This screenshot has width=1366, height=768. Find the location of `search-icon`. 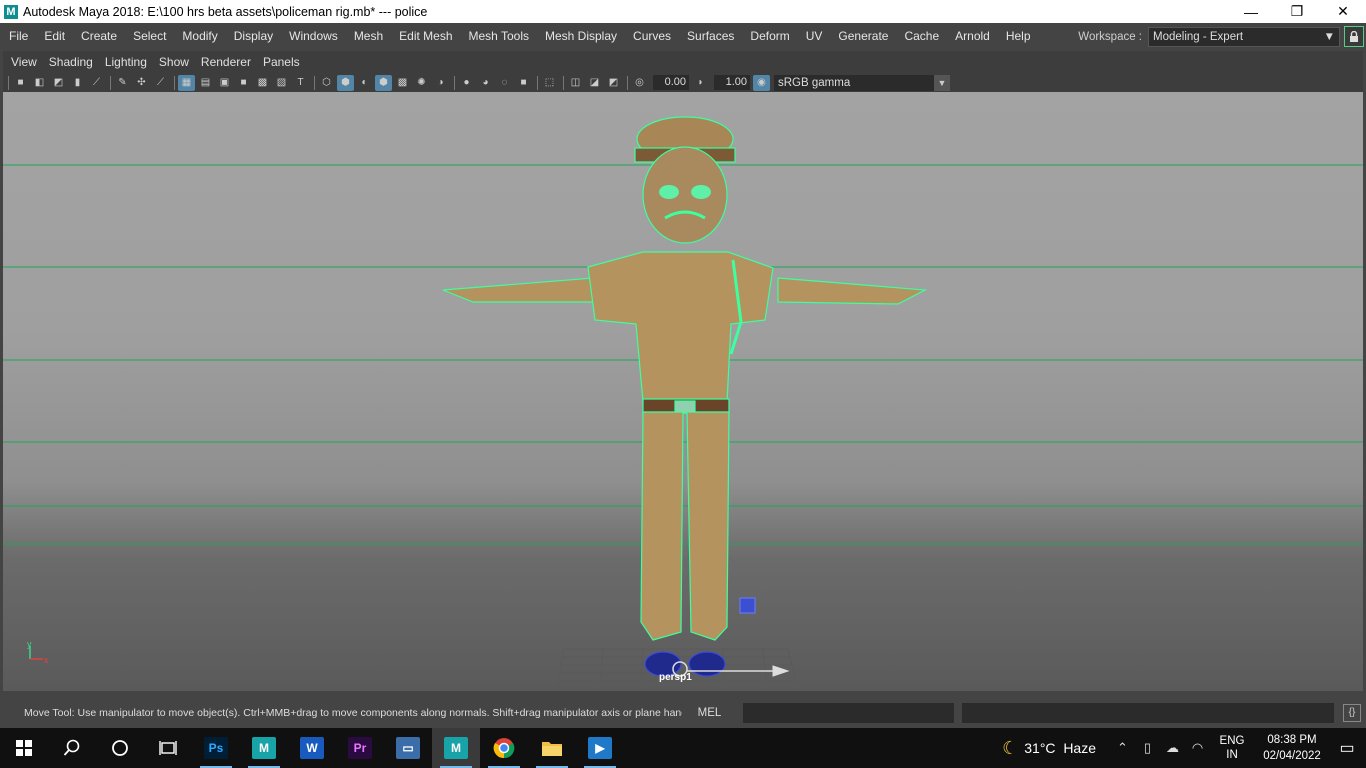

search-icon is located at coordinates (72, 748).